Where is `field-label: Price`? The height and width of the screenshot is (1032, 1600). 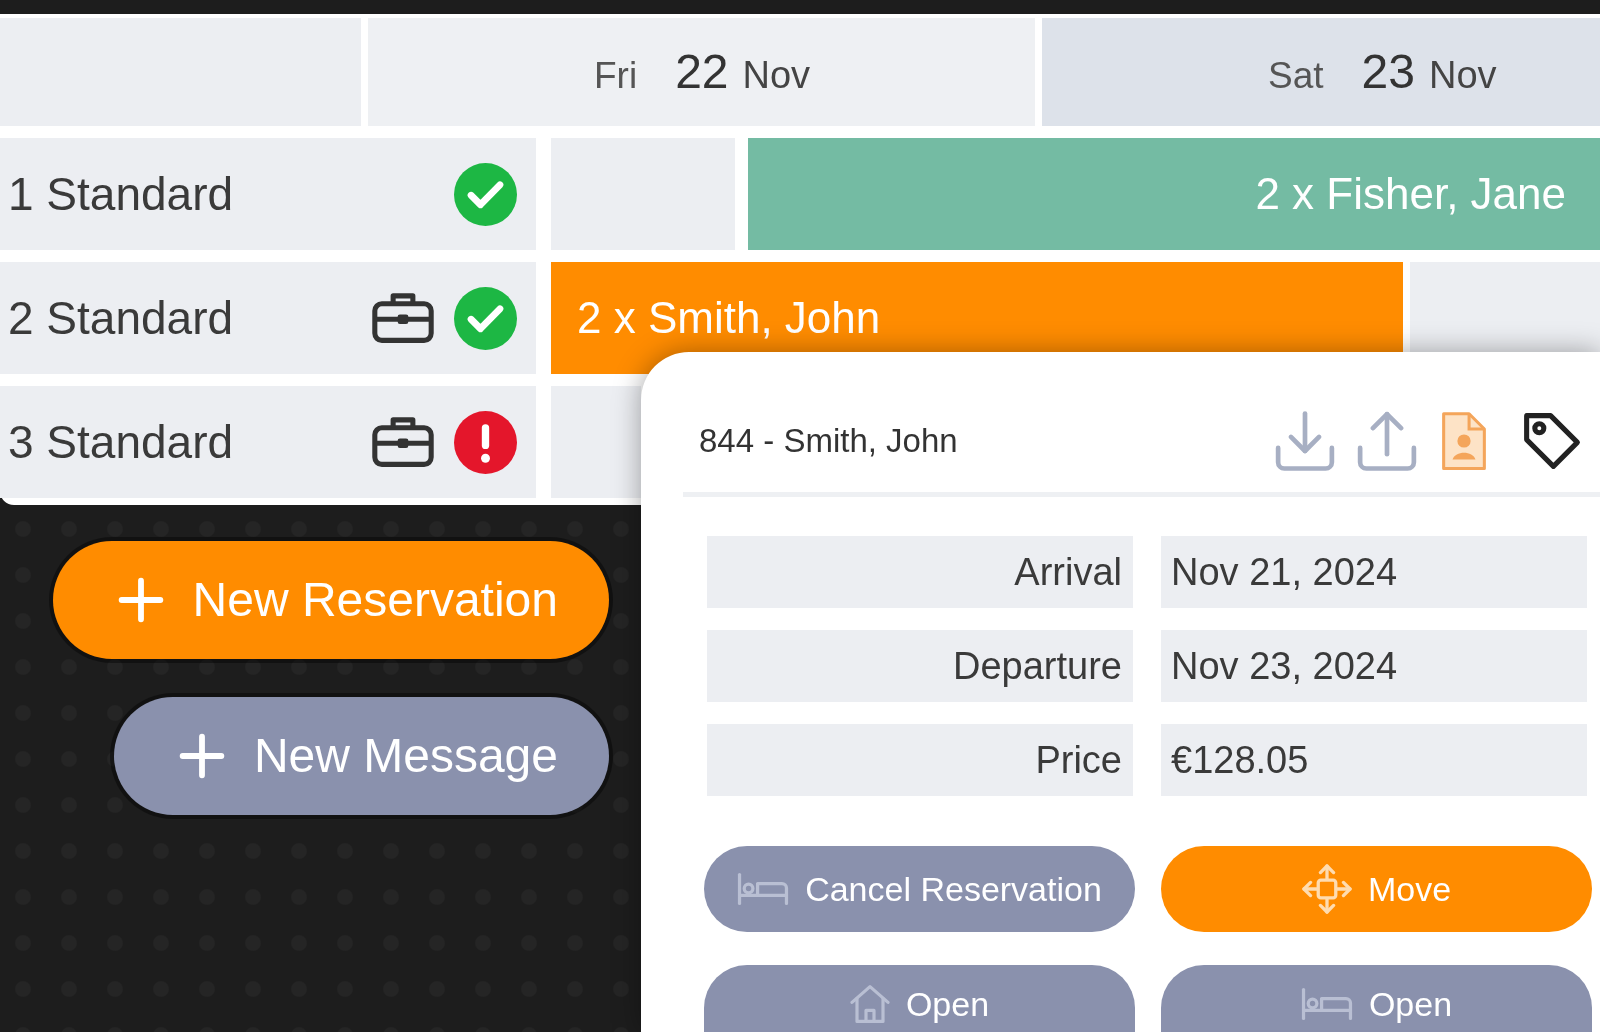 field-label: Price is located at coordinates (920, 760).